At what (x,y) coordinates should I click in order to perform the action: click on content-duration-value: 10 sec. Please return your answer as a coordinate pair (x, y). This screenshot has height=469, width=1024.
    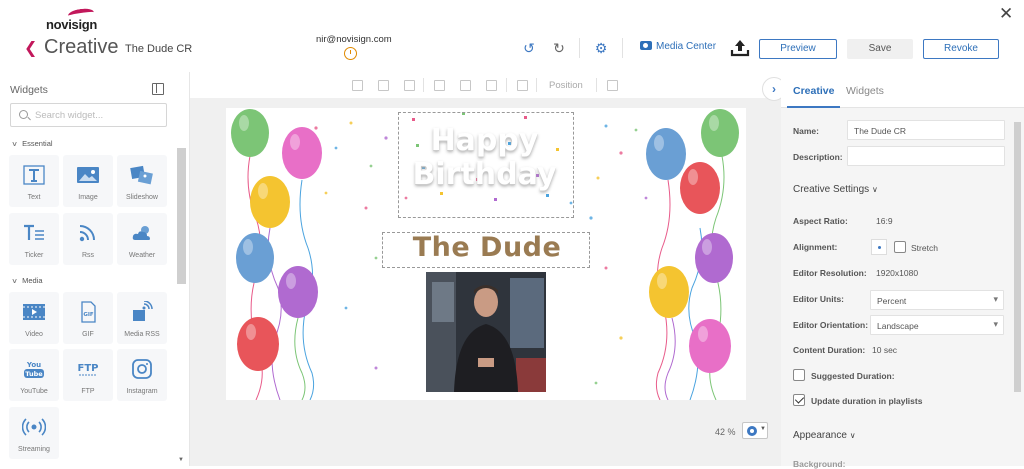
    Looking at the image, I should click on (885, 350).